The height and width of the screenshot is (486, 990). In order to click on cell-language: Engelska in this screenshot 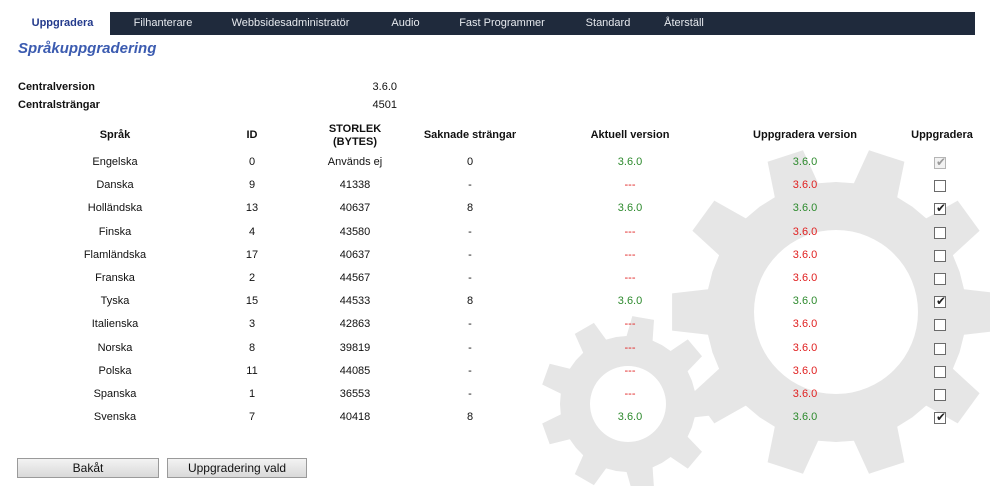, I will do `click(115, 162)`.